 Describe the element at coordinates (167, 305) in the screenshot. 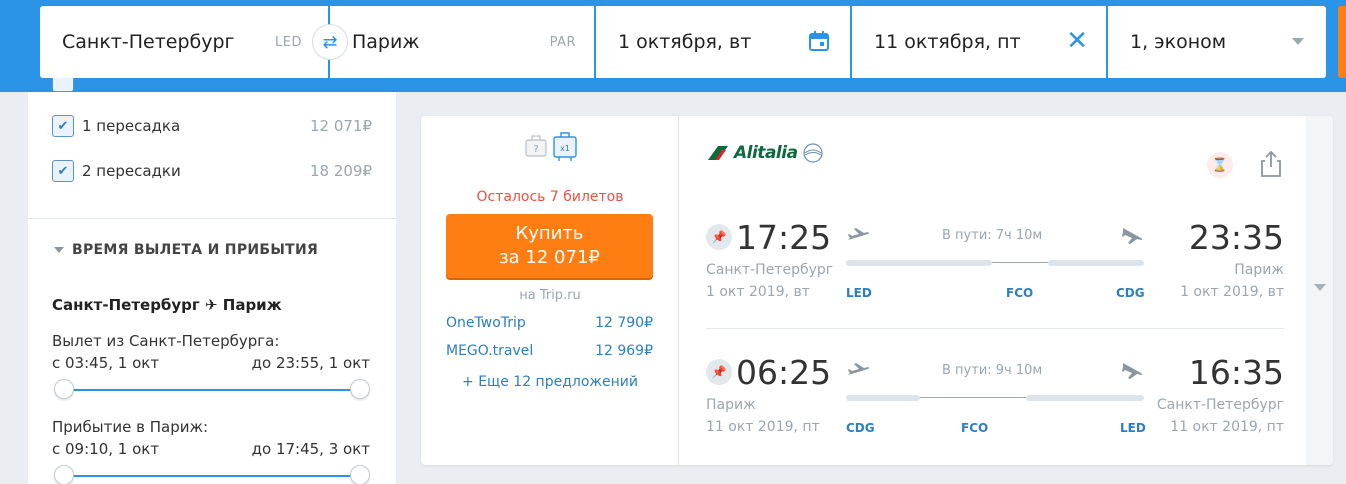

I see `route-title: Санкт-Петербург ✈ Париж` at that location.